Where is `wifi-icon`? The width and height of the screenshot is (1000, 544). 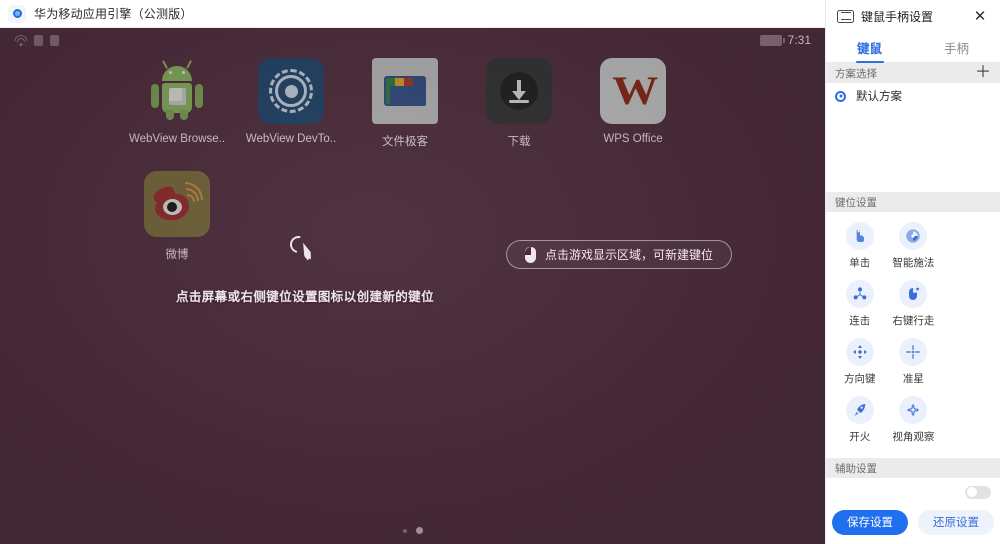
wifi-icon is located at coordinates (20, 40).